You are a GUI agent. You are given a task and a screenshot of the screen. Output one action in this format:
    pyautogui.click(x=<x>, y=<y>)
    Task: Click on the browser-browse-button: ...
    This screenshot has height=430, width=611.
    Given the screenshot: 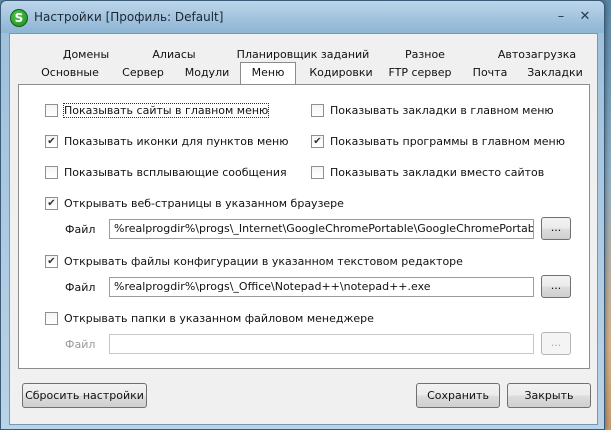 What is the action you would take?
    pyautogui.click(x=556, y=228)
    